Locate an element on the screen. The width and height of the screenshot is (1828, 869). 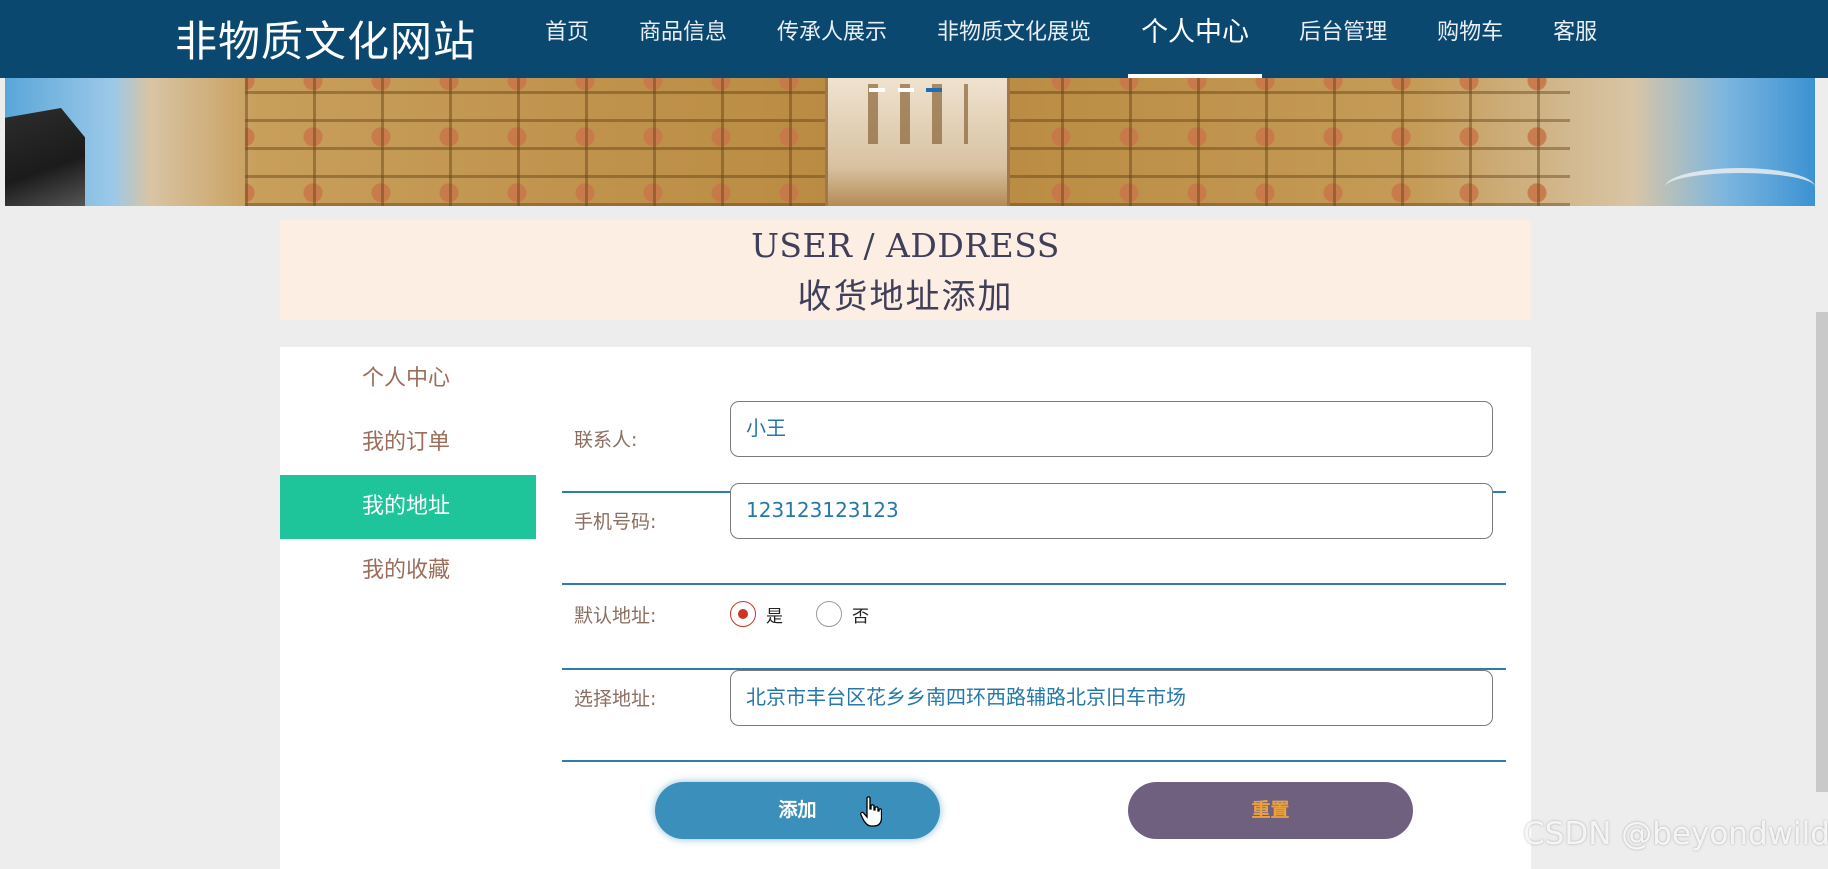
radio-no is located at coordinates (829, 614).